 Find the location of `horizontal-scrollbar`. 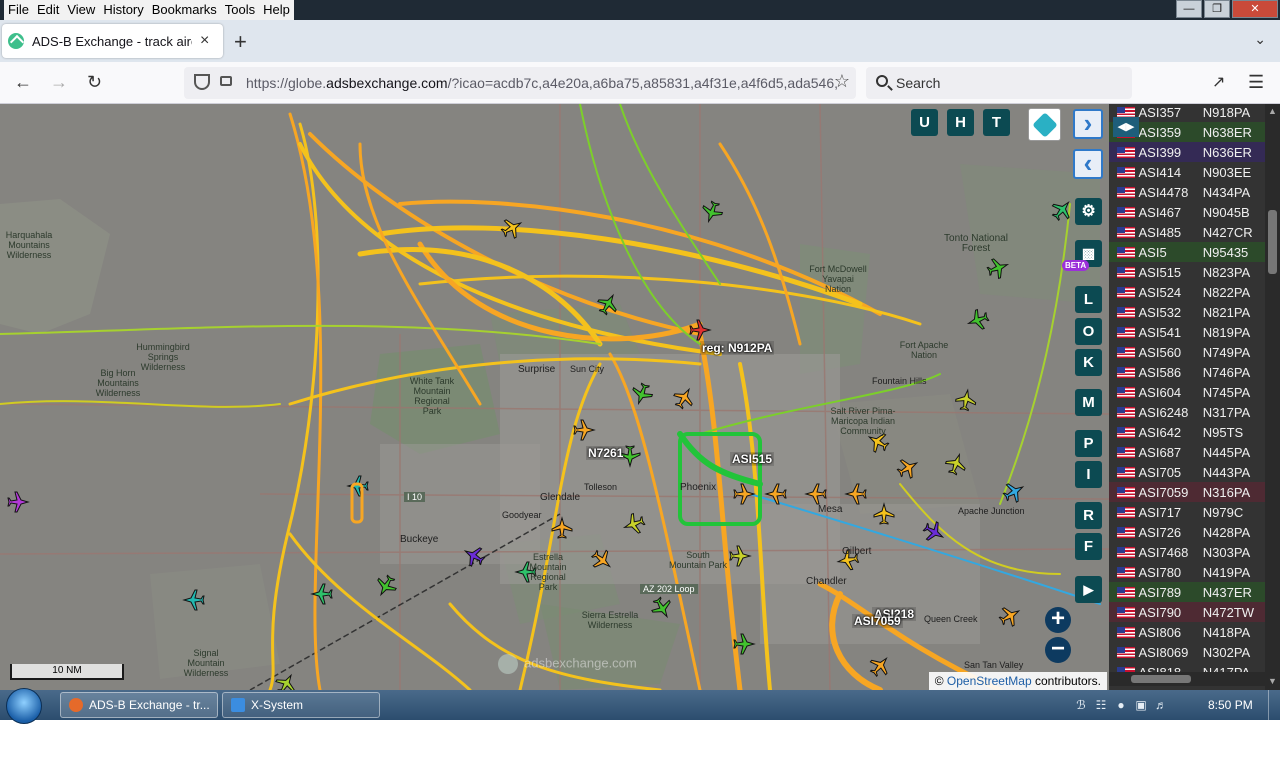

horizontal-scrollbar is located at coordinates (1187, 679).